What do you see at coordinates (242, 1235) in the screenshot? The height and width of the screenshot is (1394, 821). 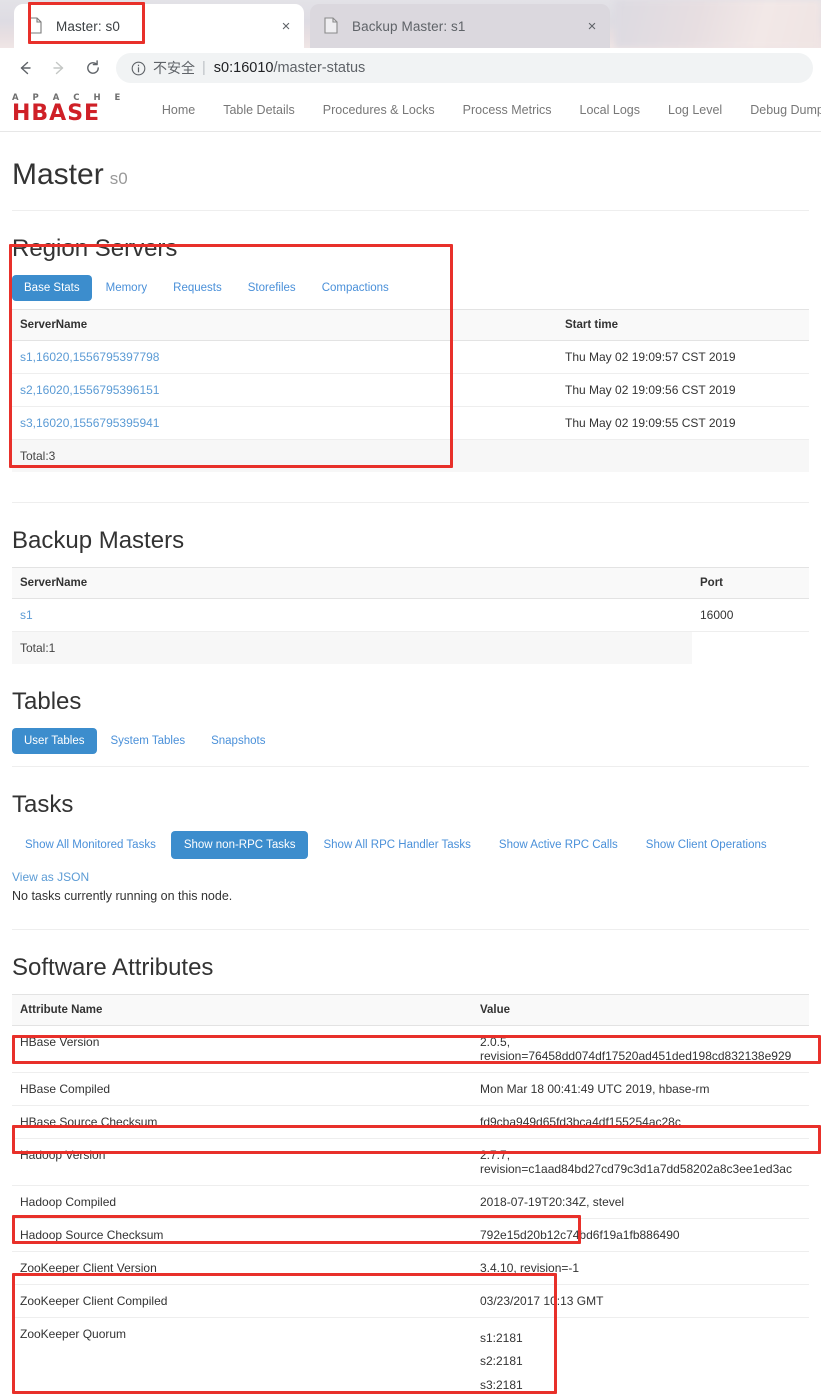 I see `attribute-name: Hadoop Source Checksum` at bounding box center [242, 1235].